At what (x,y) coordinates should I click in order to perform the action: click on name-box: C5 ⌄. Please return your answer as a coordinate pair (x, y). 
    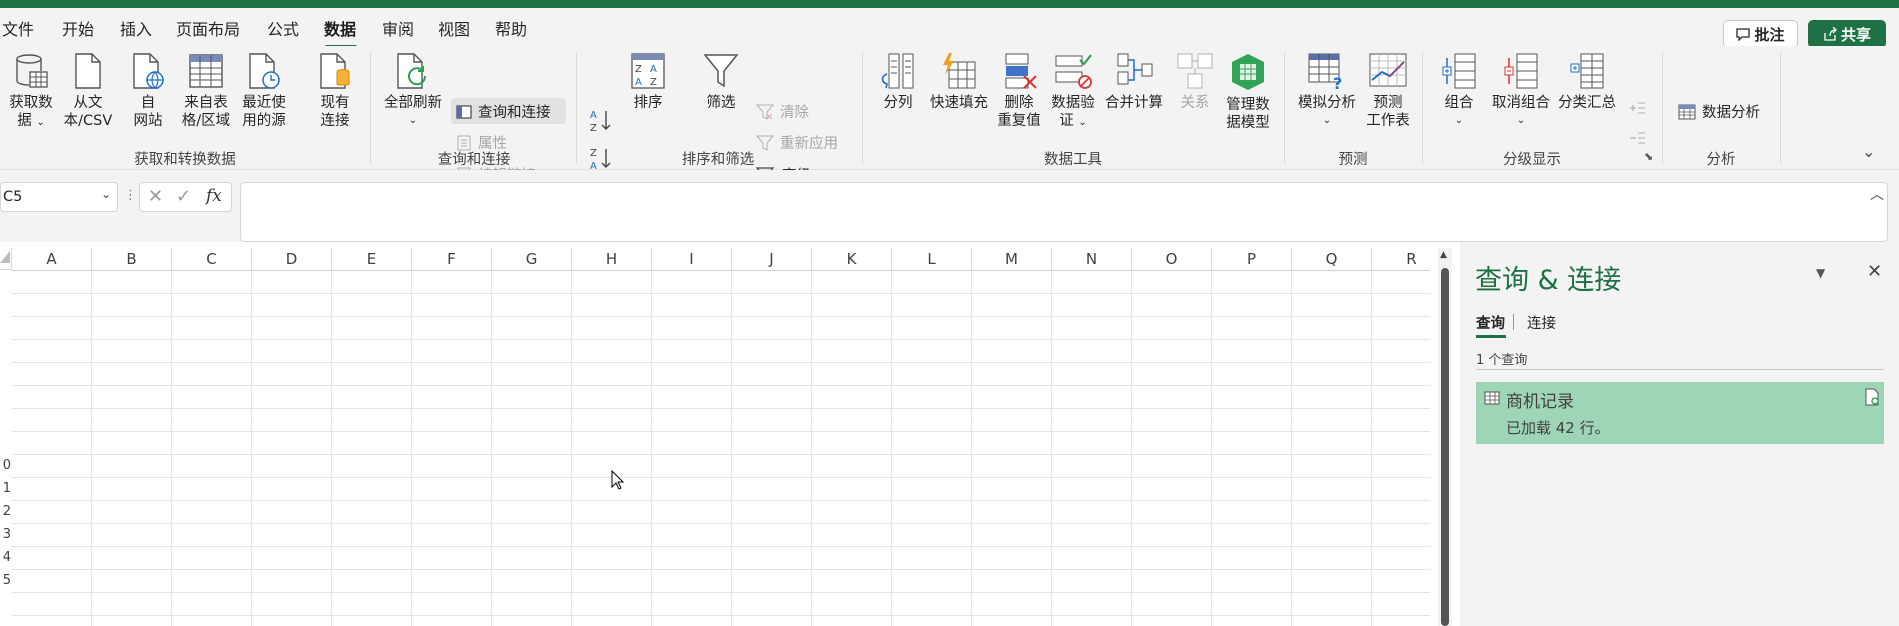
    Looking at the image, I should click on (59, 197).